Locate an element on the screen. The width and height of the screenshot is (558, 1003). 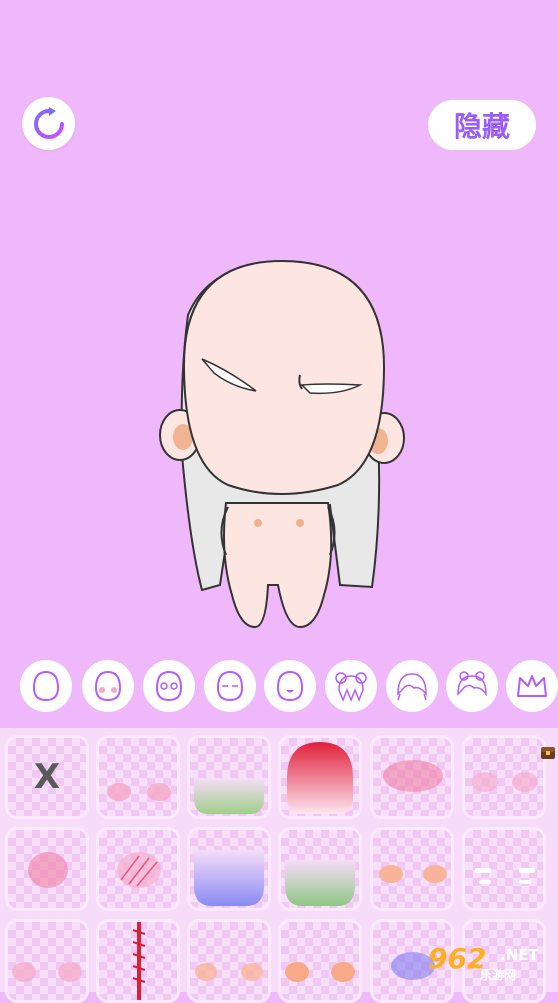
blush-oval-swatch is located at coordinates (413, 776).